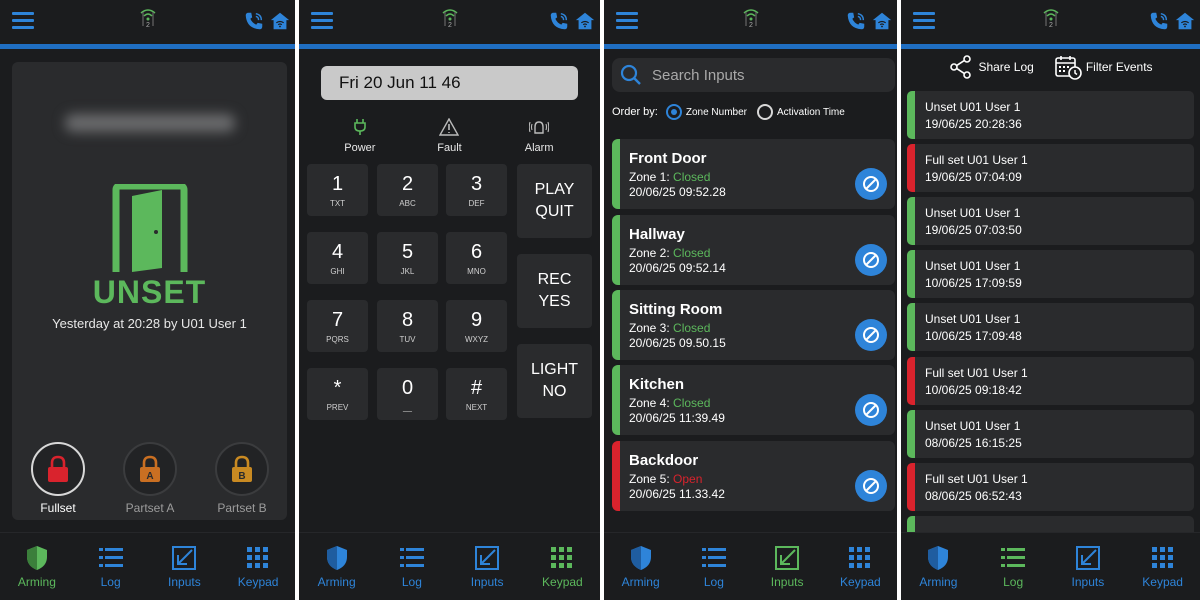  What do you see at coordinates (554, 291) in the screenshot?
I see `rec-yes-key: REC YES` at bounding box center [554, 291].